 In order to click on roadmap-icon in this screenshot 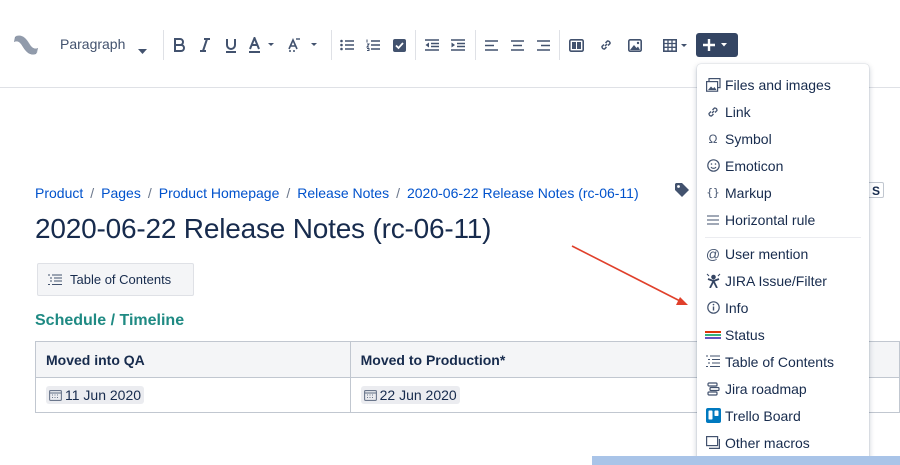, I will do `click(713, 389)`.